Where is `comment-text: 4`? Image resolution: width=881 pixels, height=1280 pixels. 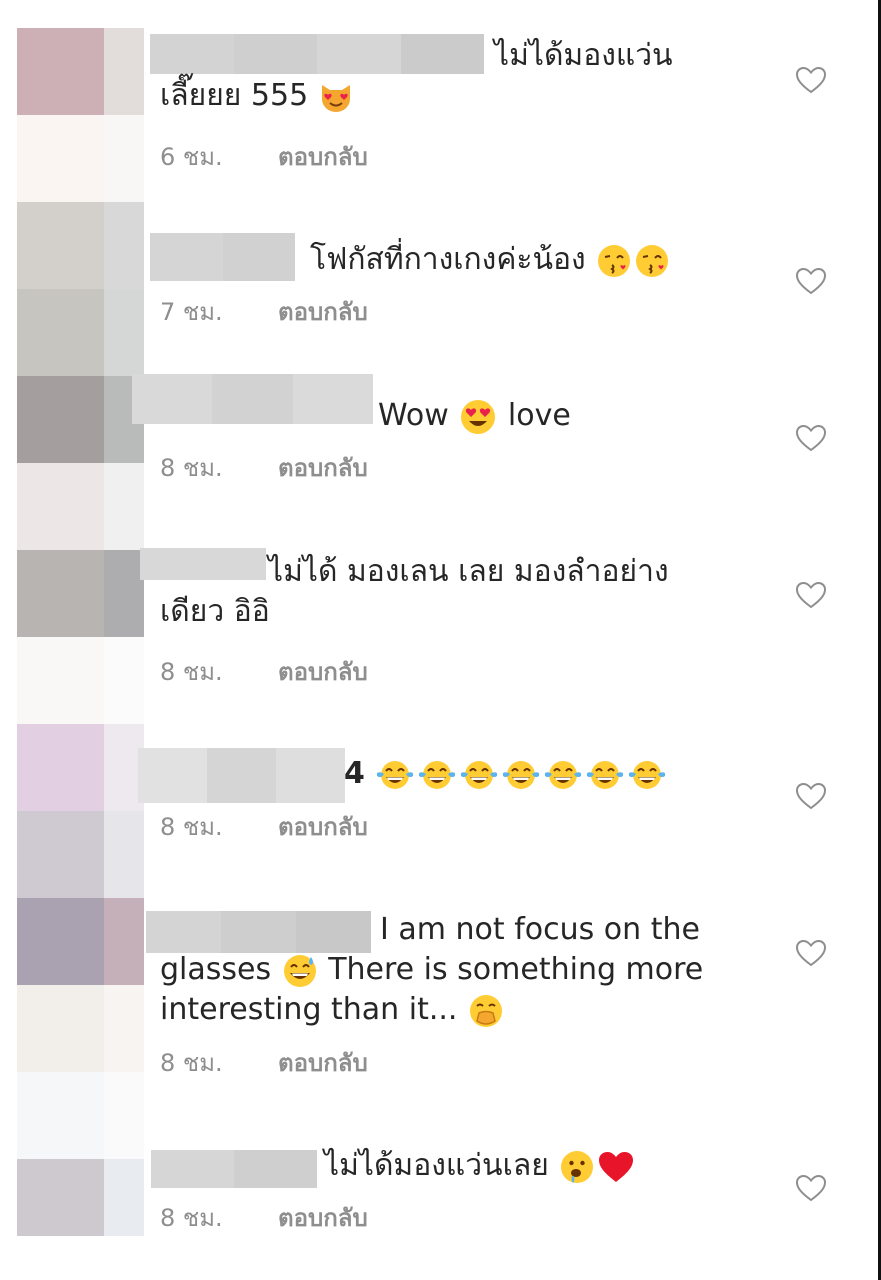 comment-text: 4 is located at coordinates (440, 774).